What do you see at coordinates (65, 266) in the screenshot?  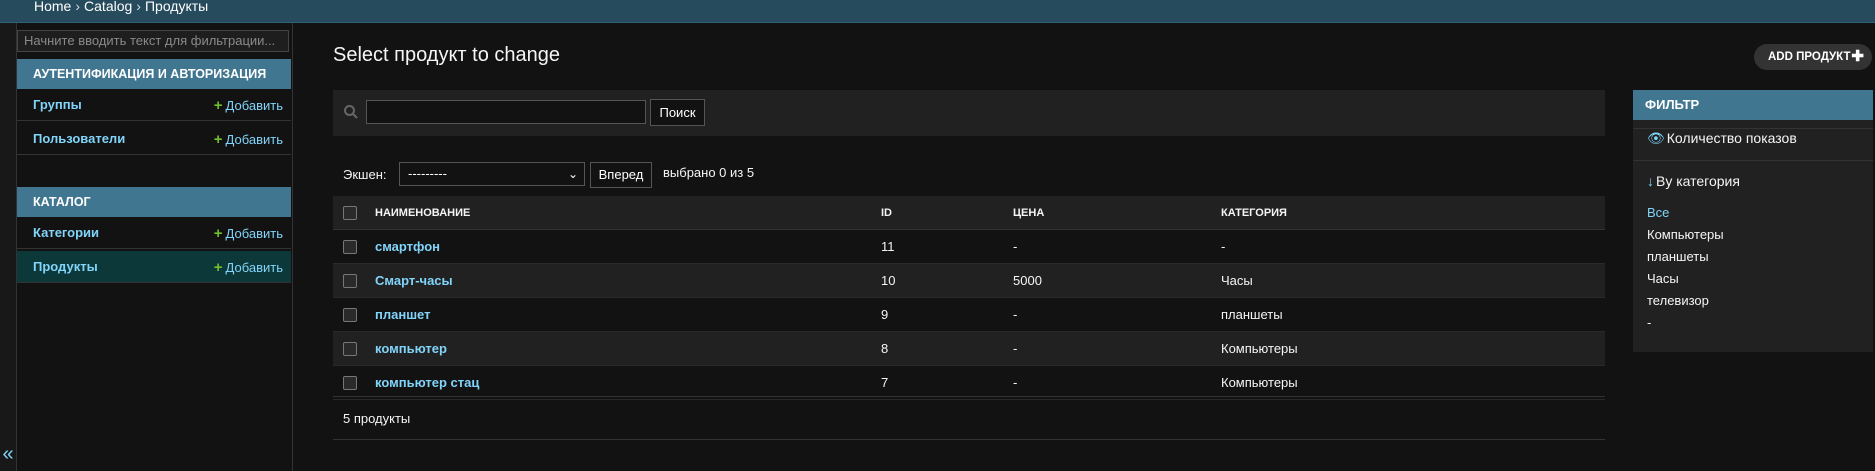 I see `sidebar-item-label: Продукты` at bounding box center [65, 266].